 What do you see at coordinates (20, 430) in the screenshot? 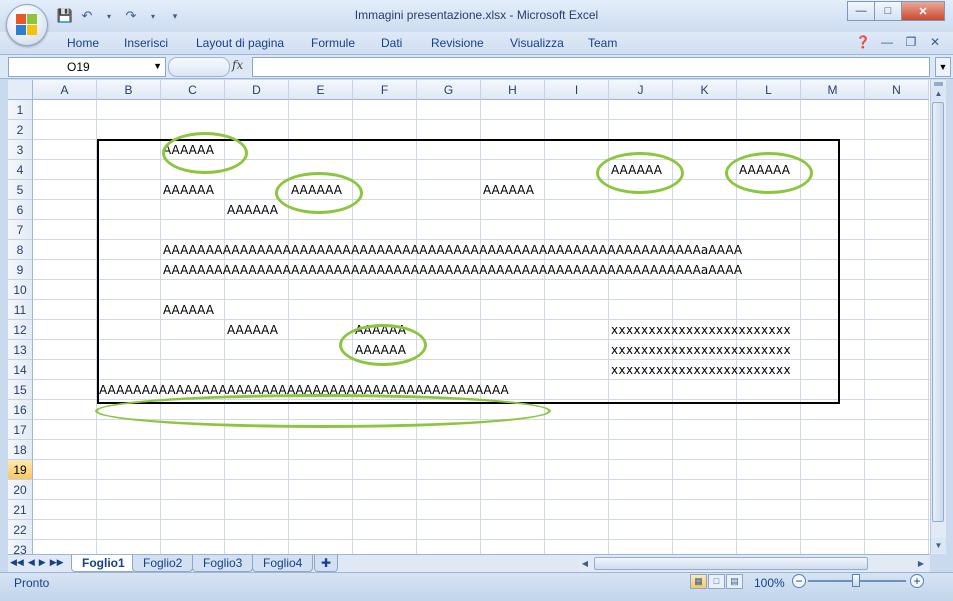
I see `row-header-17: 17` at bounding box center [20, 430].